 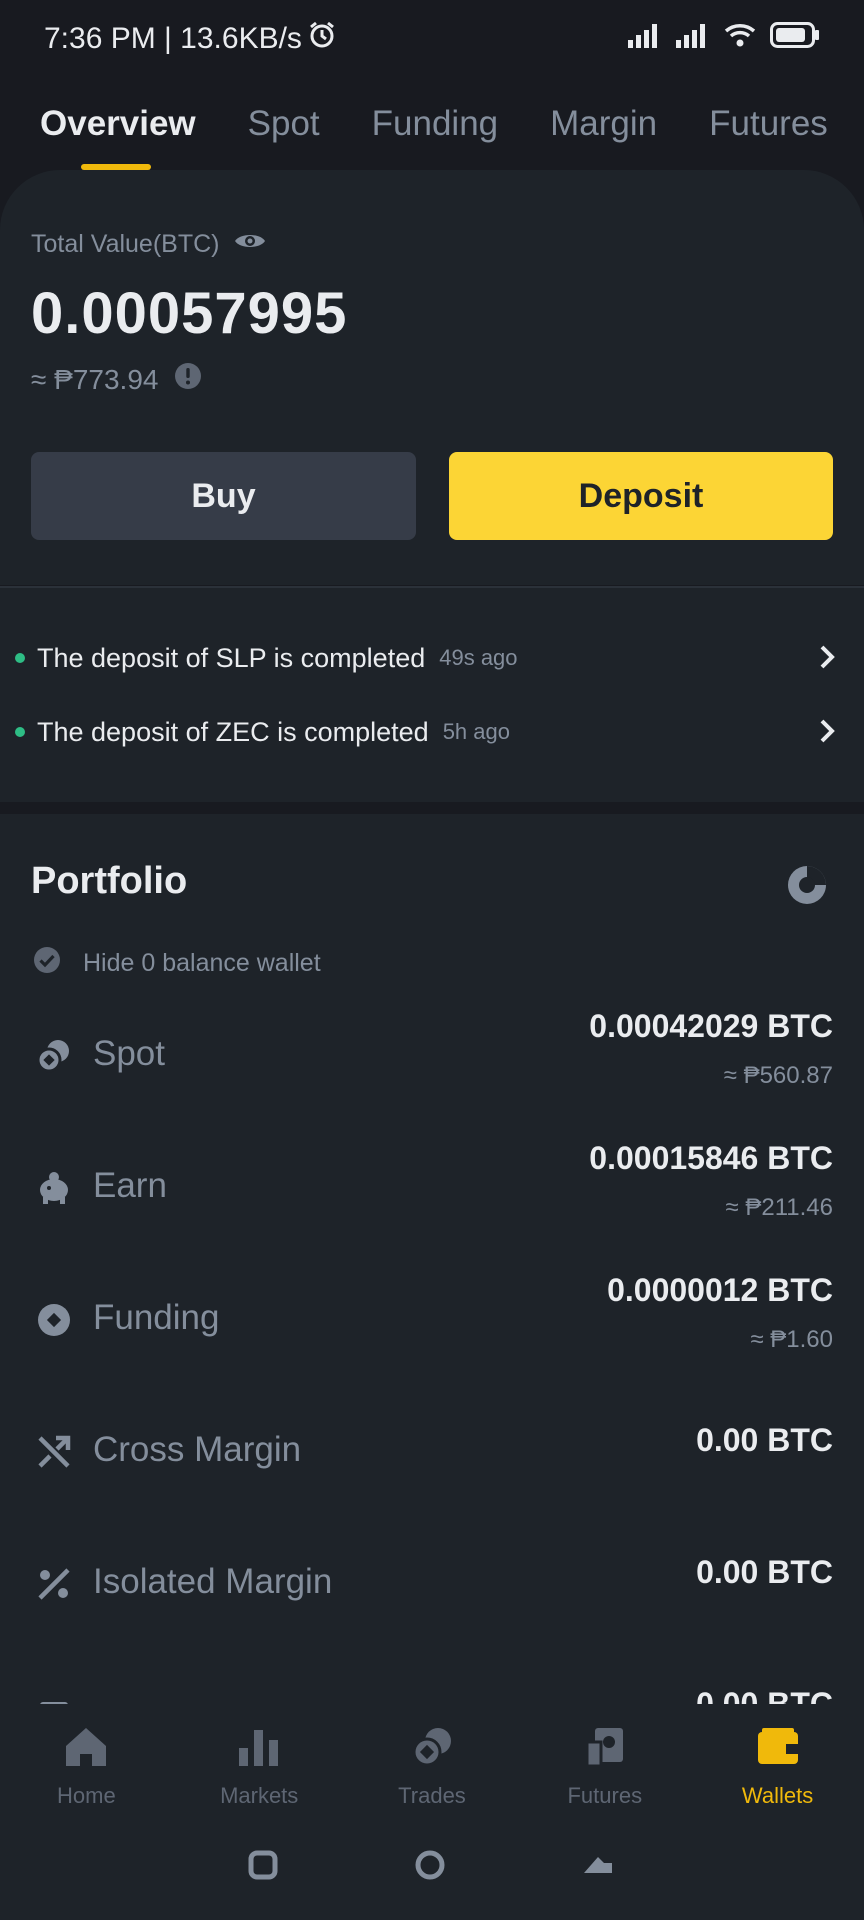 I want to click on nav-label: Wallets, so click(x=777, y=1795).